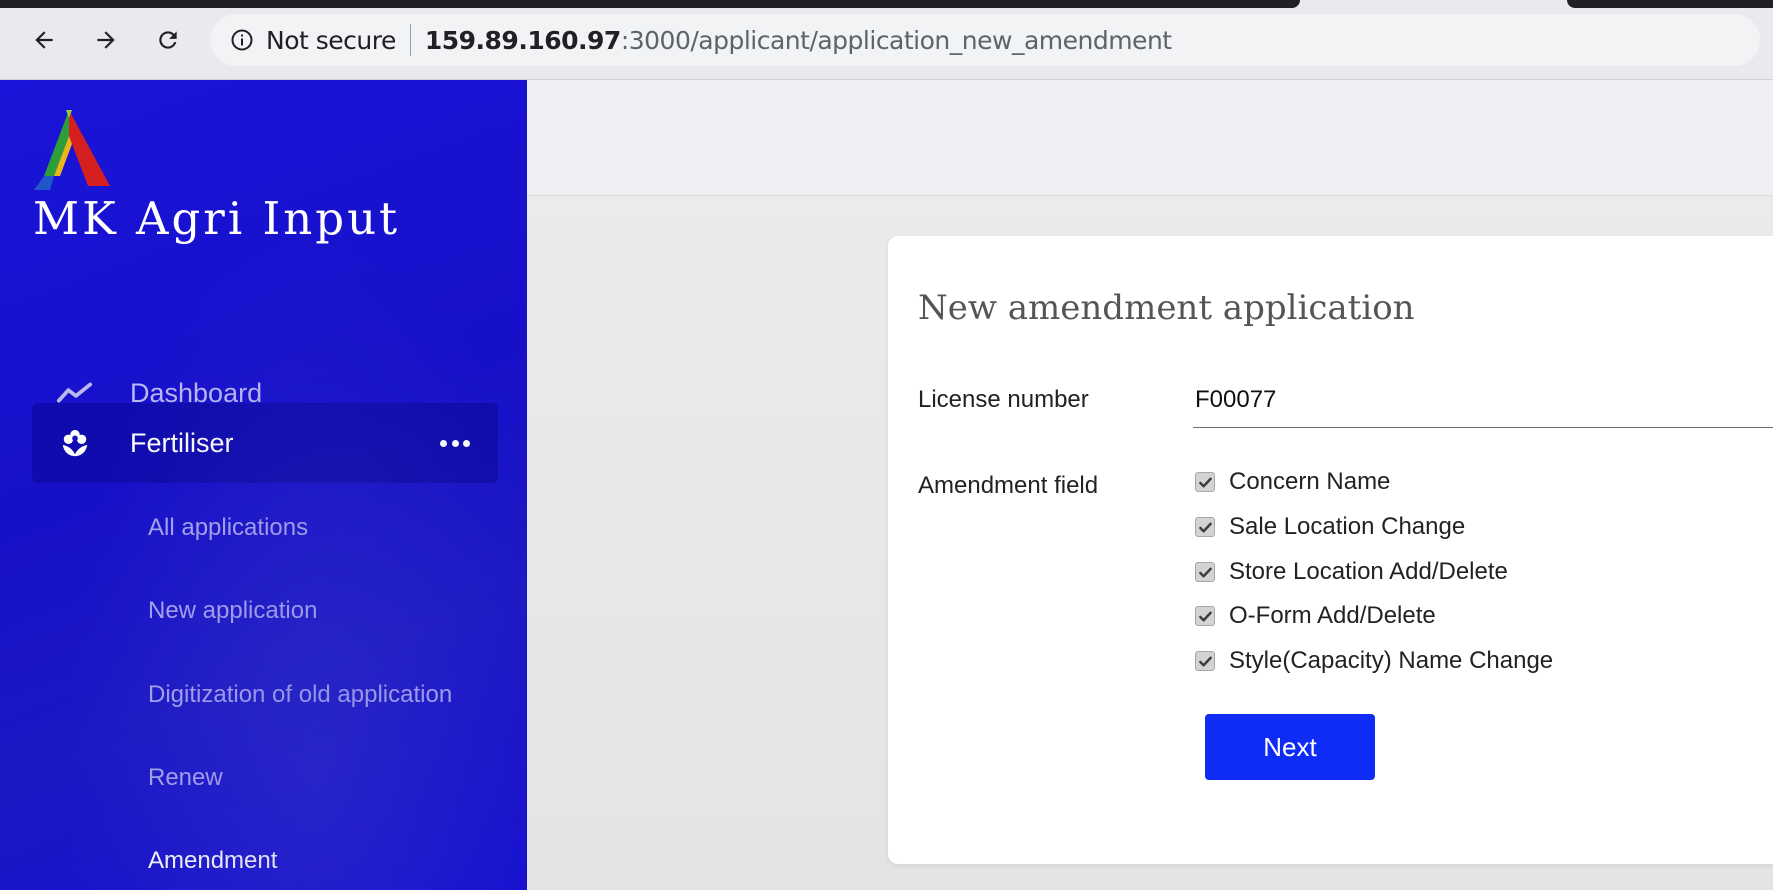 The image size is (1773, 890). What do you see at coordinates (182, 442) in the screenshot?
I see `sidebar-item-label: Fertiliser` at bounding box center [182, 442].